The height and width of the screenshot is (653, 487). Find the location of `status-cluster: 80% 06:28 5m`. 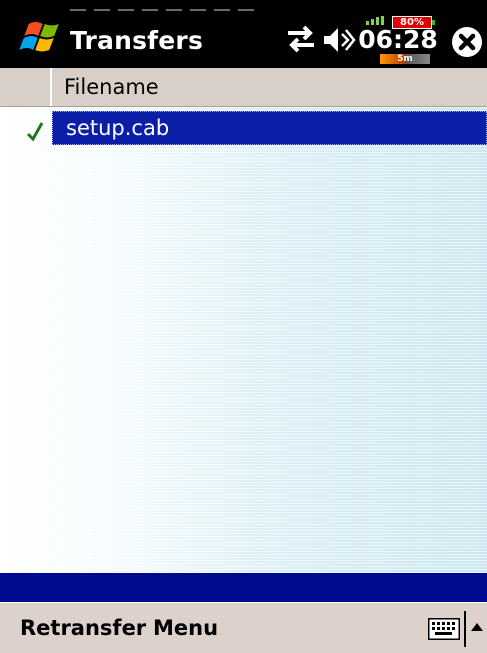

status-cluster: 80% 06:28 5m is located at coordinates (398, 39).